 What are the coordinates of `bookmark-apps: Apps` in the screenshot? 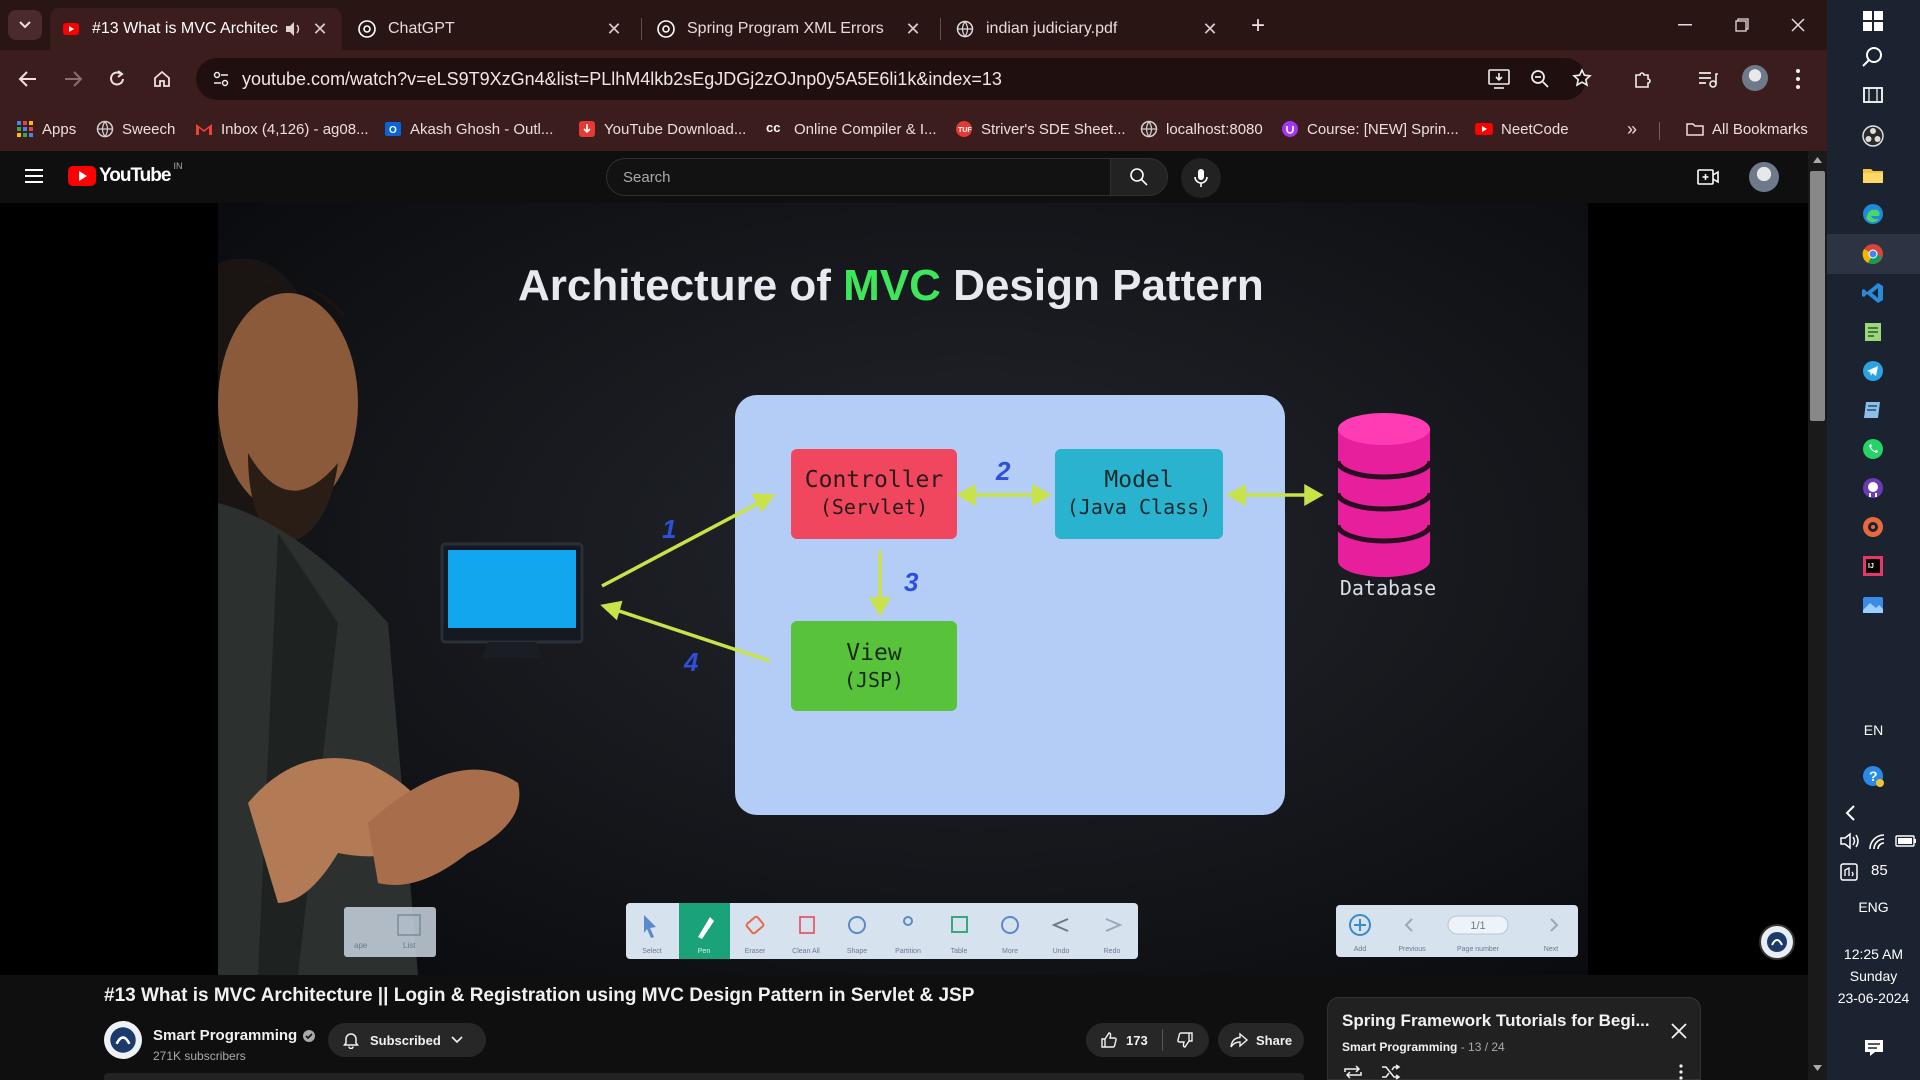 It's located at (46, 129).